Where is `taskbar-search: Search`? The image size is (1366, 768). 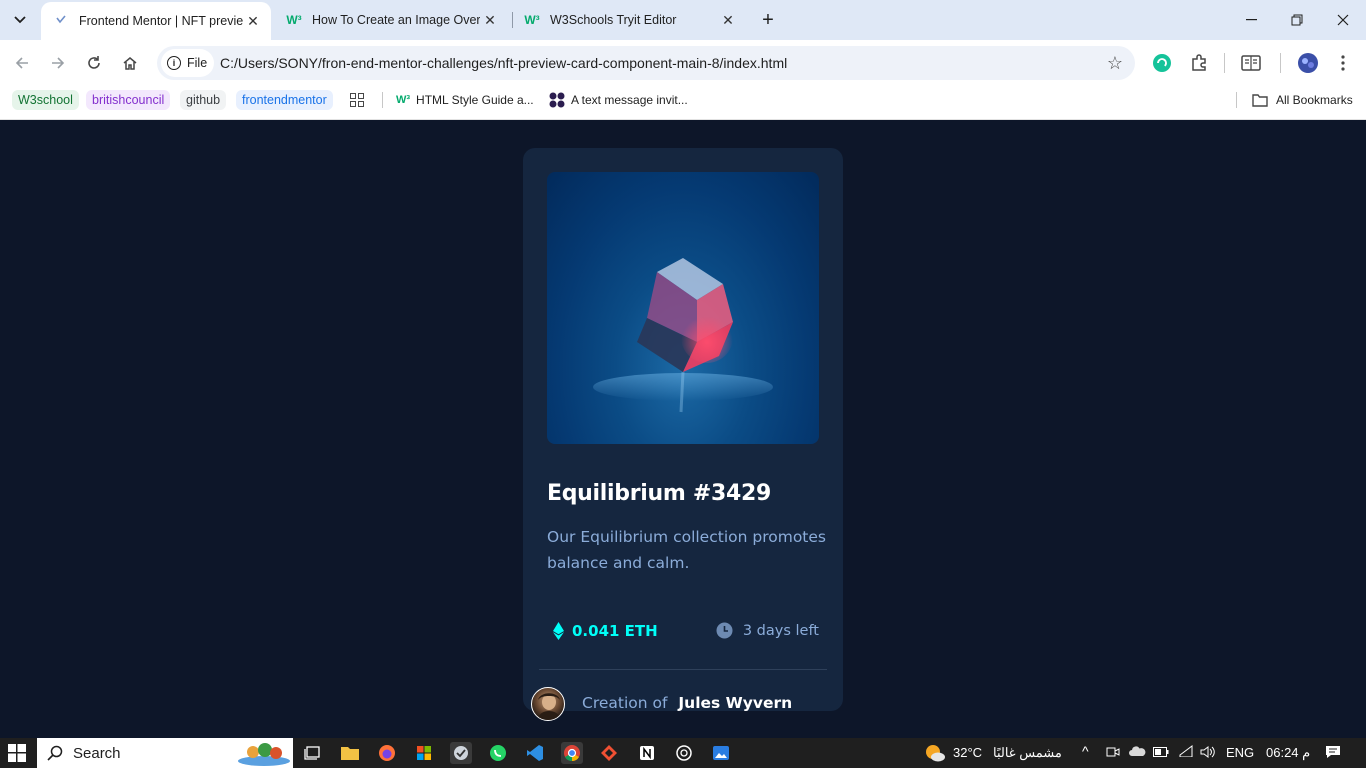 taskbar-search: Search is located at coordinates (165, 753).